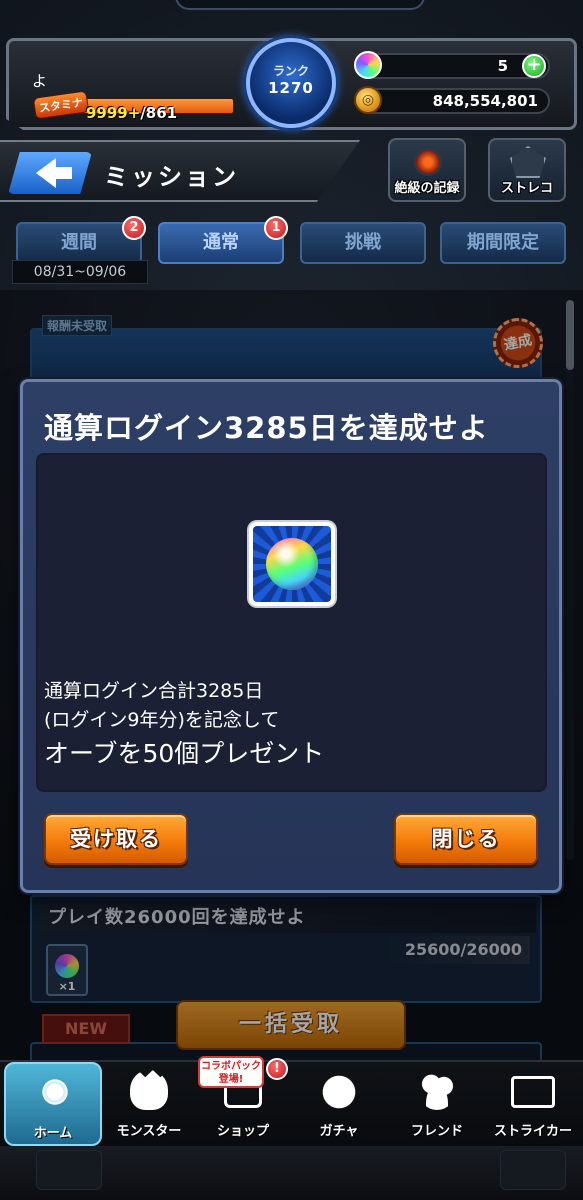 The image size is (583, 1200). Describe the element at coordinates (50, 173) in the screenshot. I see `back-button` at that location.